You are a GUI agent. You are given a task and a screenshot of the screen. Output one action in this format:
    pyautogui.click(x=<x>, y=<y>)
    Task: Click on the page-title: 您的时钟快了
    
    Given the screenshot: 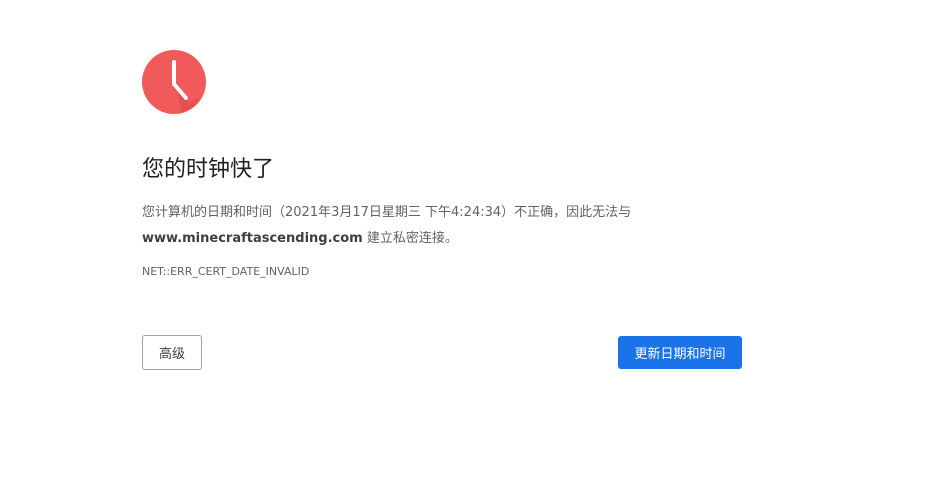 What is the action you would take?
    pyautogui.click(x=208, y=169)
    